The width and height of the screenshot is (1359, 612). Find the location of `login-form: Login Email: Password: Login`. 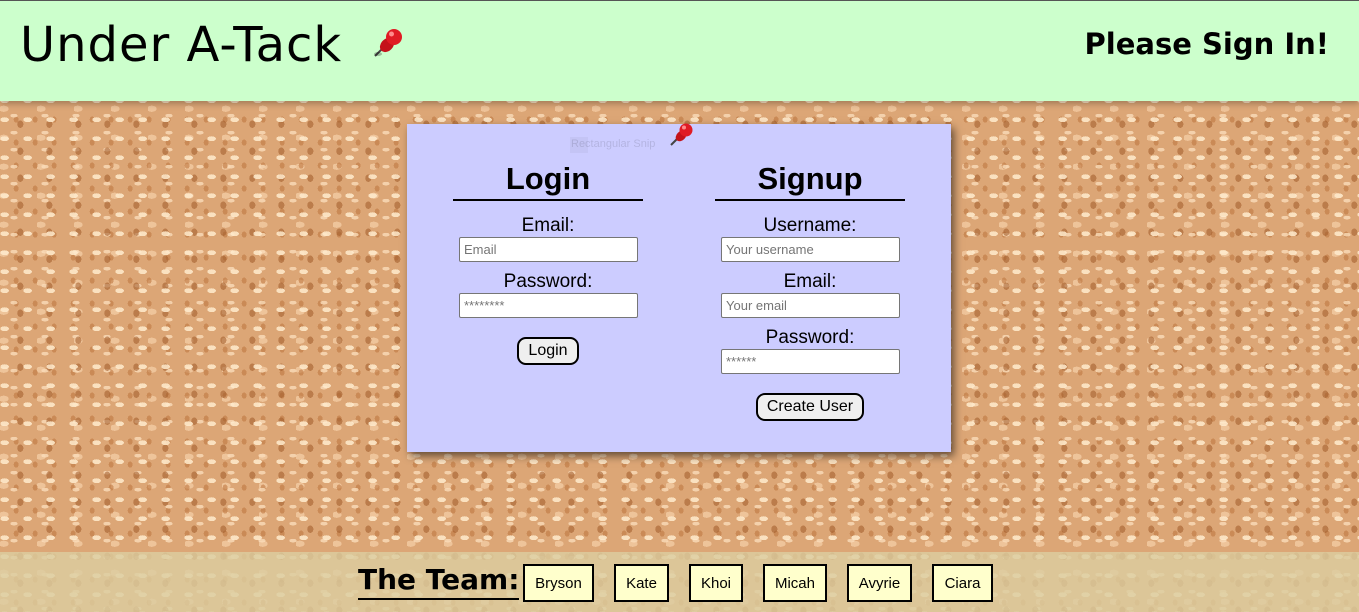

login-form: Login Email: Password: Login is located at coordinates (548, 262).